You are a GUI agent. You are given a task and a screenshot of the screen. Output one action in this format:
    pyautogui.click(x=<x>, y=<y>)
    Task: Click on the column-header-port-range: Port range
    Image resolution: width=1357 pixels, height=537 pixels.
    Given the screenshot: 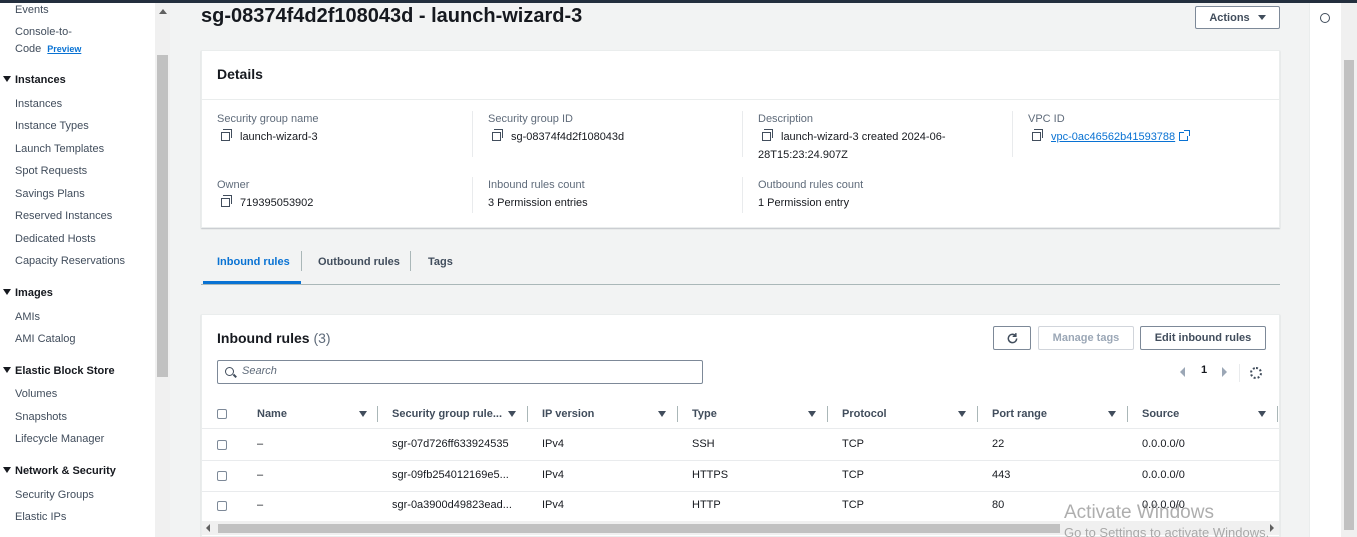 What is the action you would take?
    pyautogui.click(x=1019, y=414)
    